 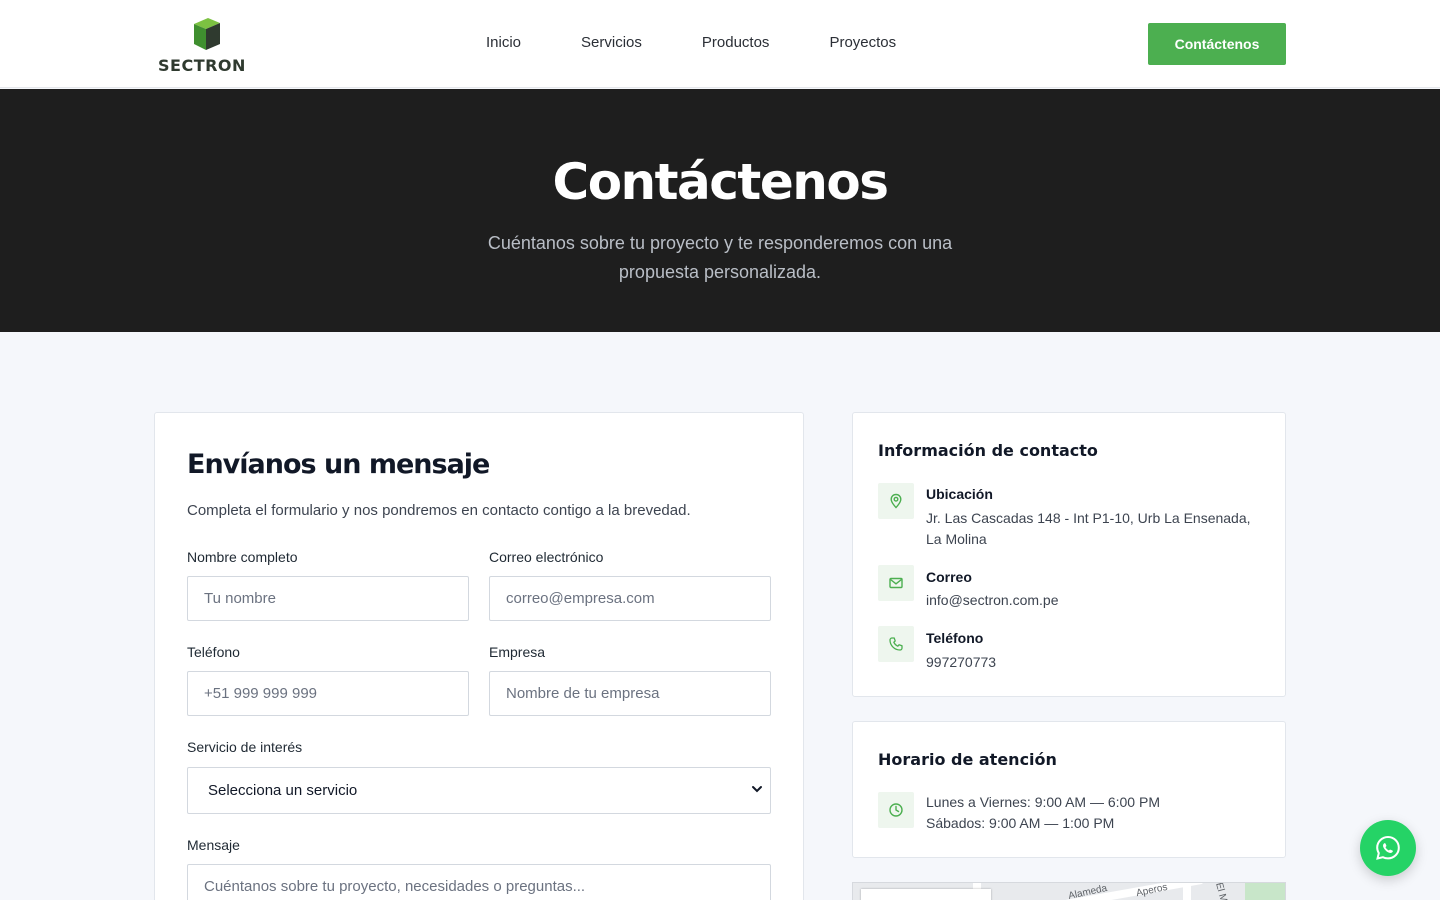 What do you see at coordinates (926, 894) in the screenshot?
I see `map-info-panel` at bounding box center [926, 894].